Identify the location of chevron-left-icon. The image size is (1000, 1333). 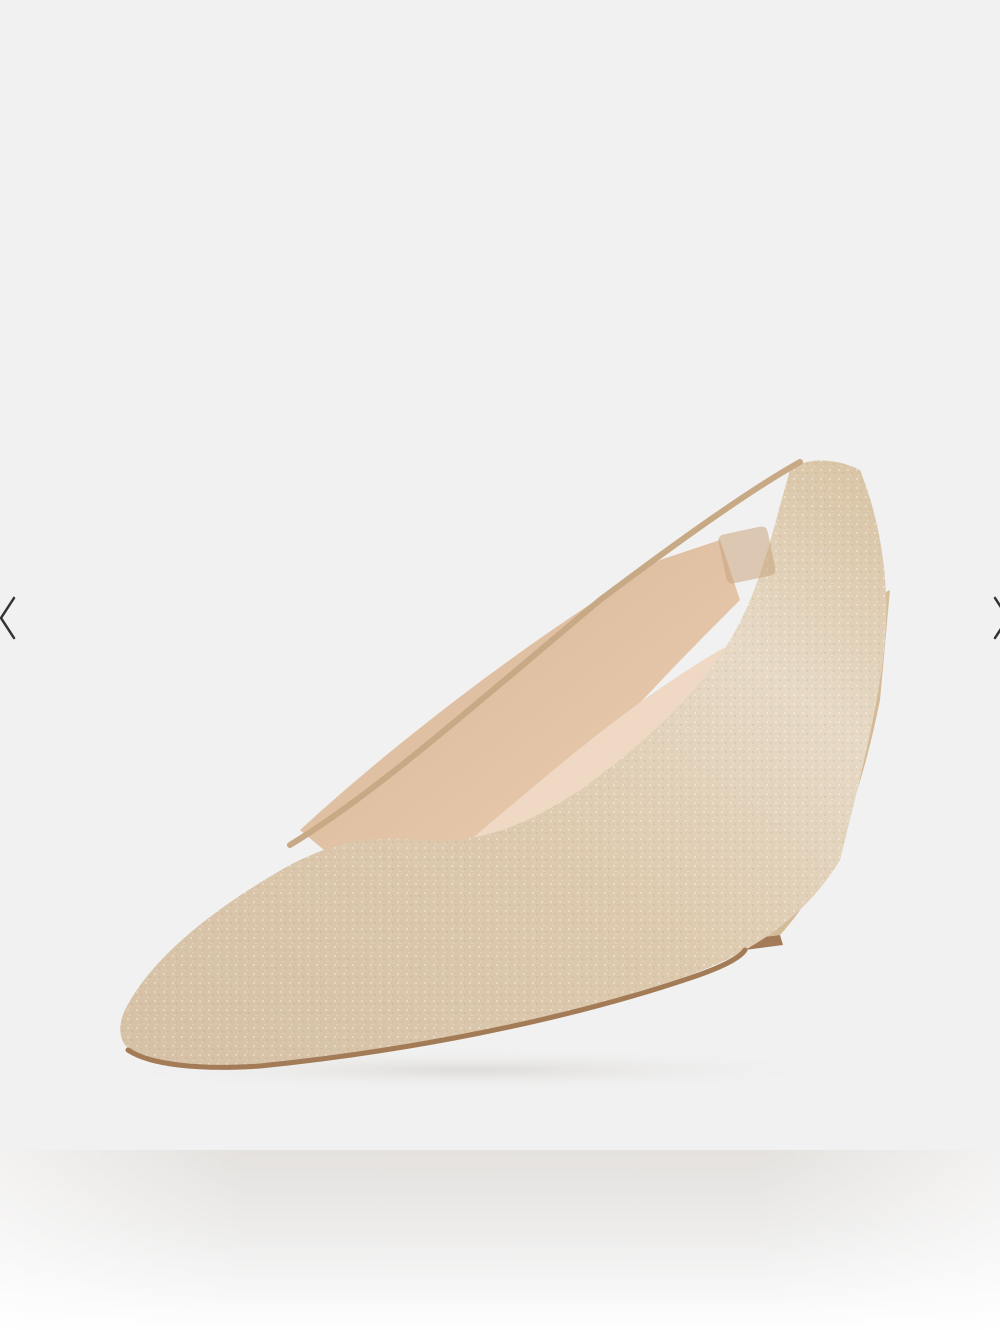
(8, 618).